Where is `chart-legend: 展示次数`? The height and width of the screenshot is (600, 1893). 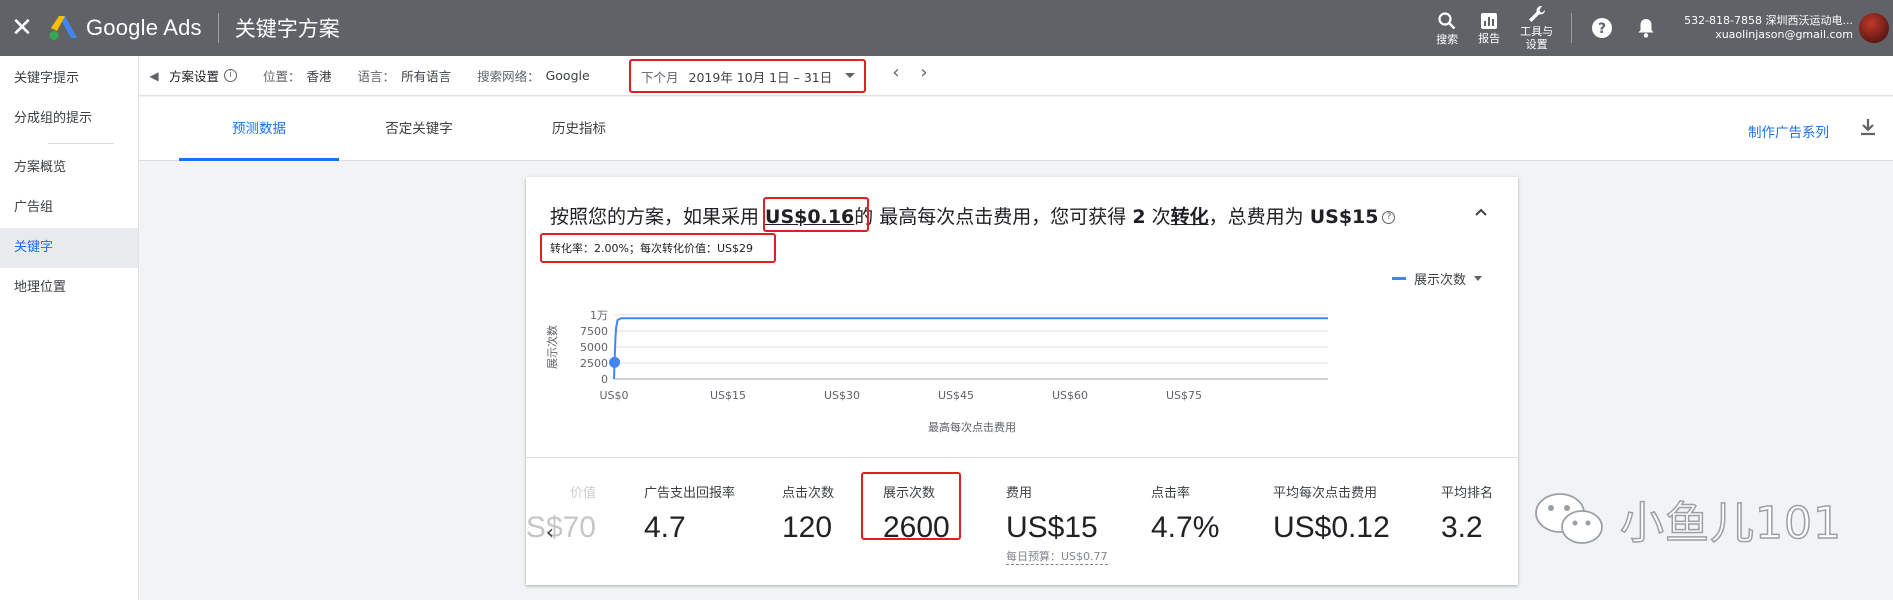
chart-legend: 展示次数 is located at coordinates (1436, 278).